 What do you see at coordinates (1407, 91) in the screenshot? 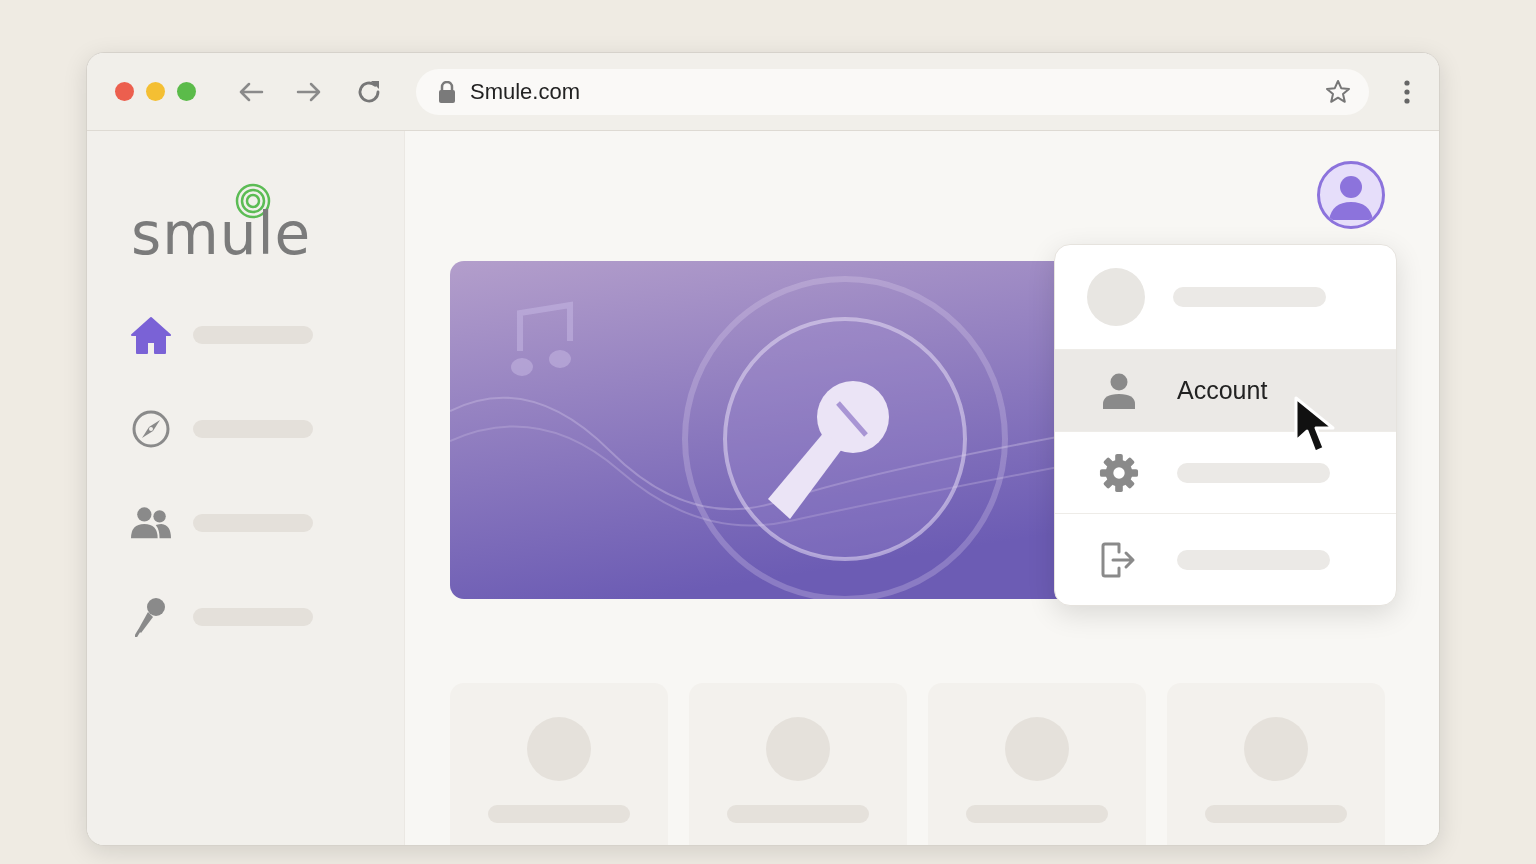
I see `more-menu-icon` at bounding box center [1407, 91].